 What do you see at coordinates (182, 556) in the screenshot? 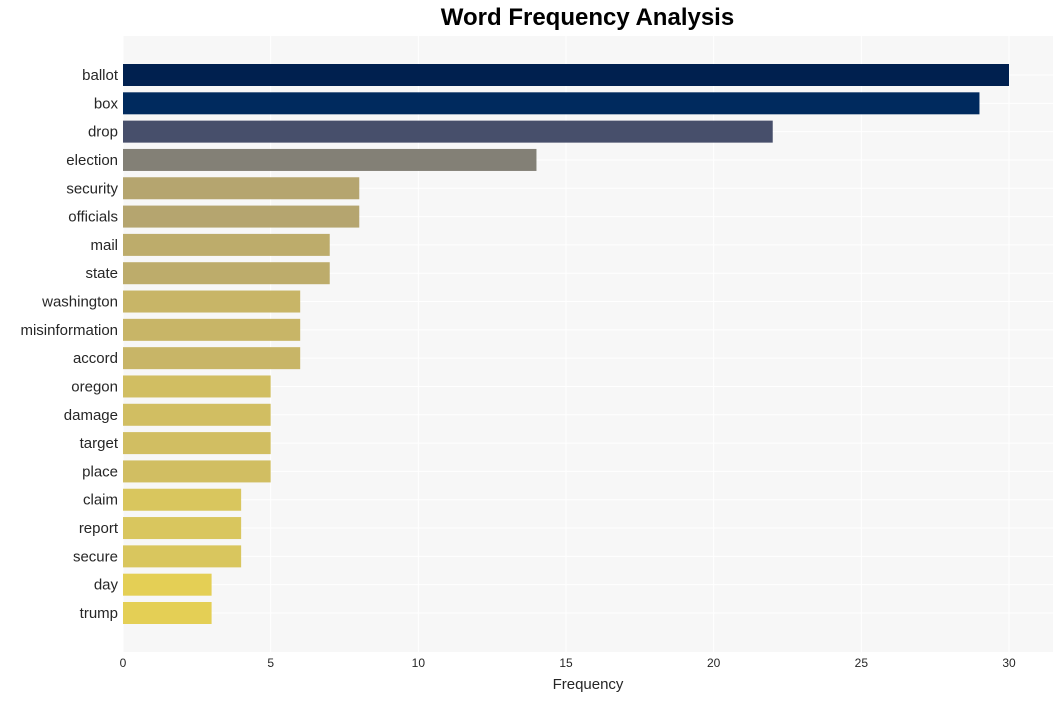
I see `bar-secure` at bounding box center [182, 556].